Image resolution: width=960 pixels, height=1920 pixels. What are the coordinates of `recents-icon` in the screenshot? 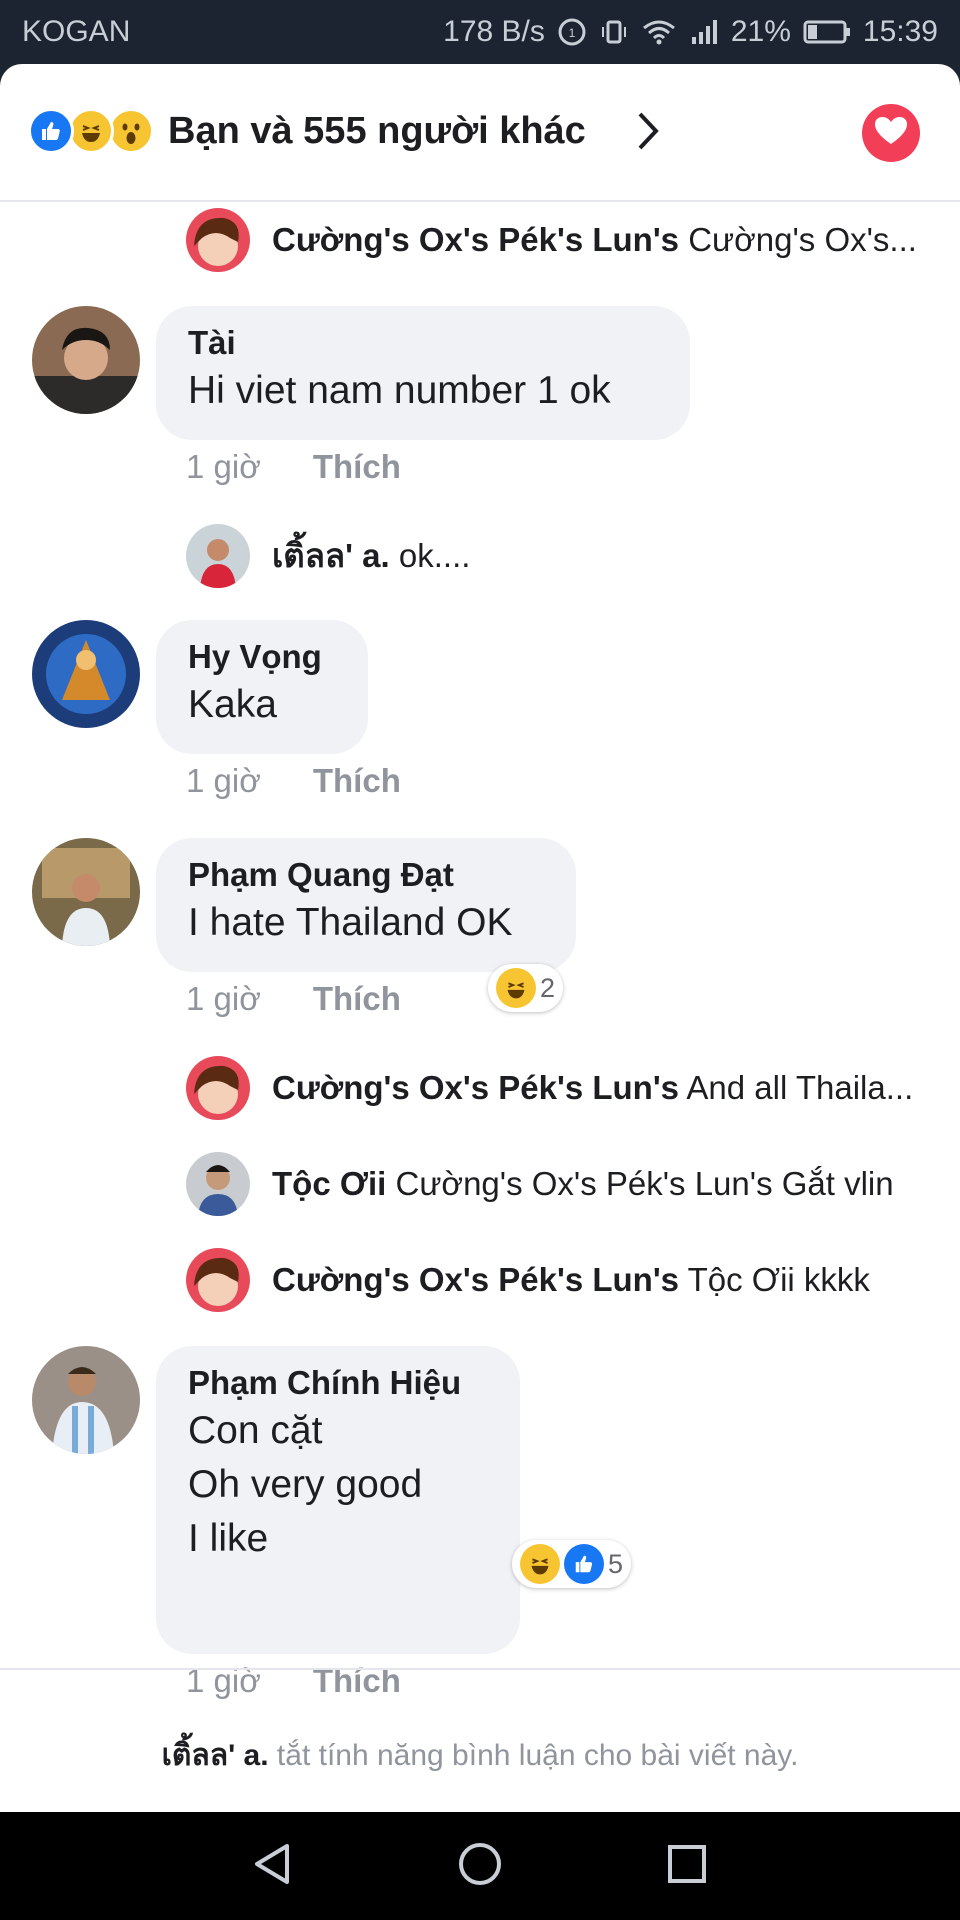 It's located at (687, 1866).